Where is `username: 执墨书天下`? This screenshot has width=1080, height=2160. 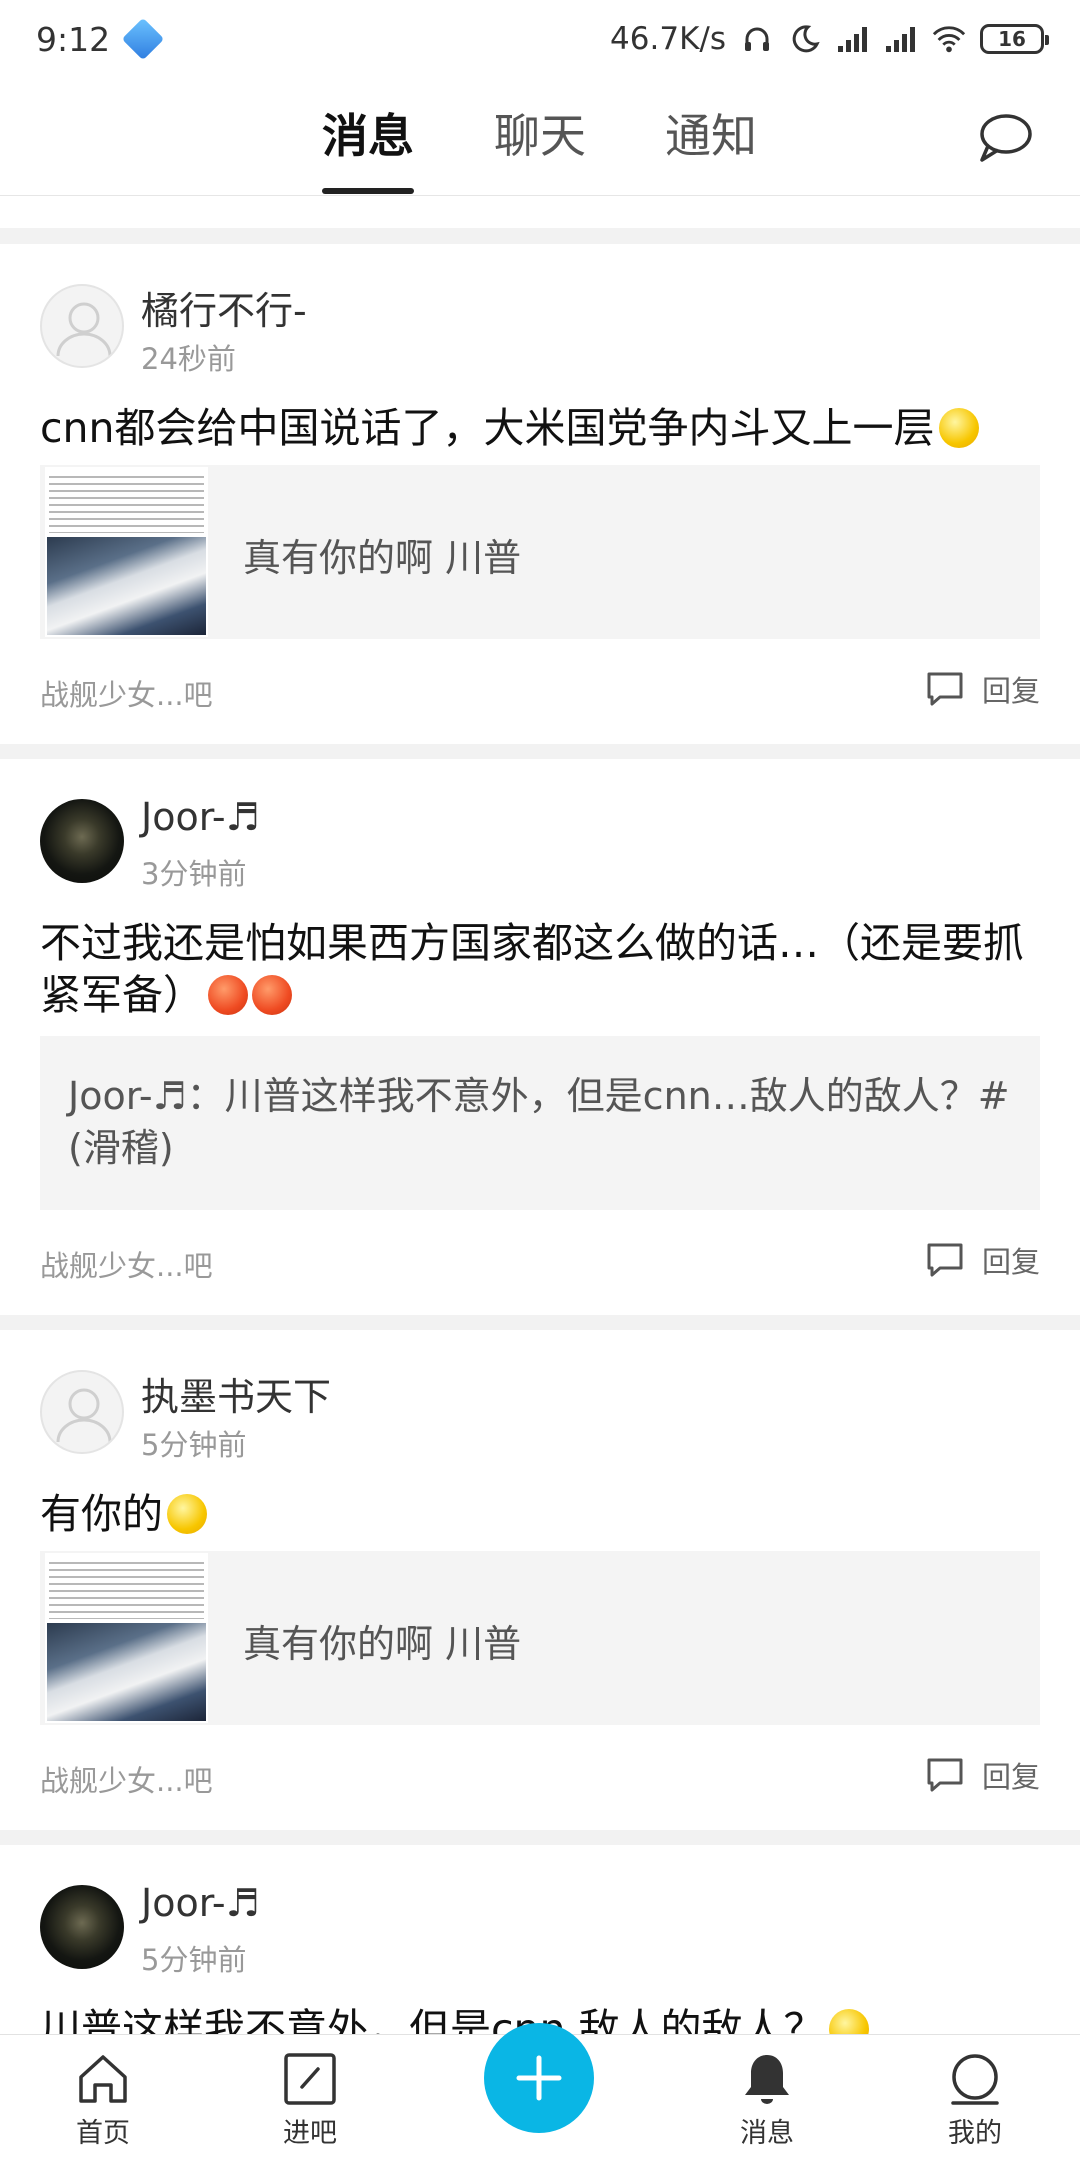 username: 执墨书天下 is located at coordinates (236, 1393).